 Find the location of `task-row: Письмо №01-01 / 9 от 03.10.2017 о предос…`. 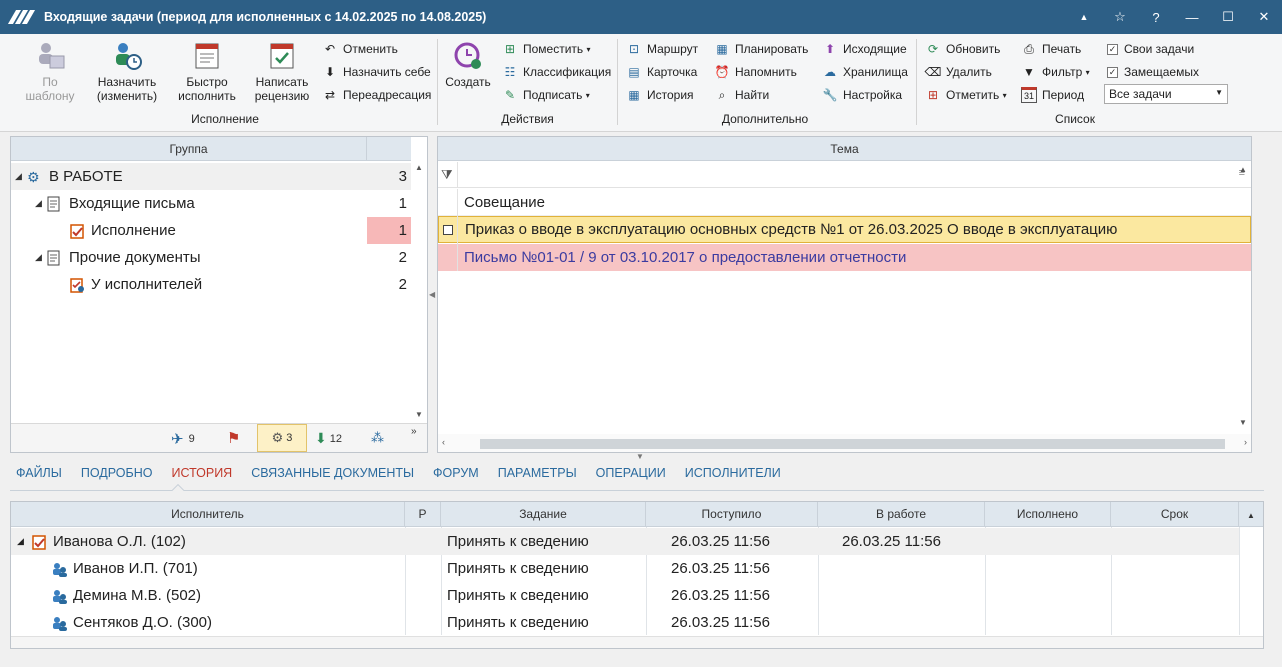

task-row: Письмо №01-01 / 9 от 03.10.2017 о предос… is located at coordinates (844, 257).